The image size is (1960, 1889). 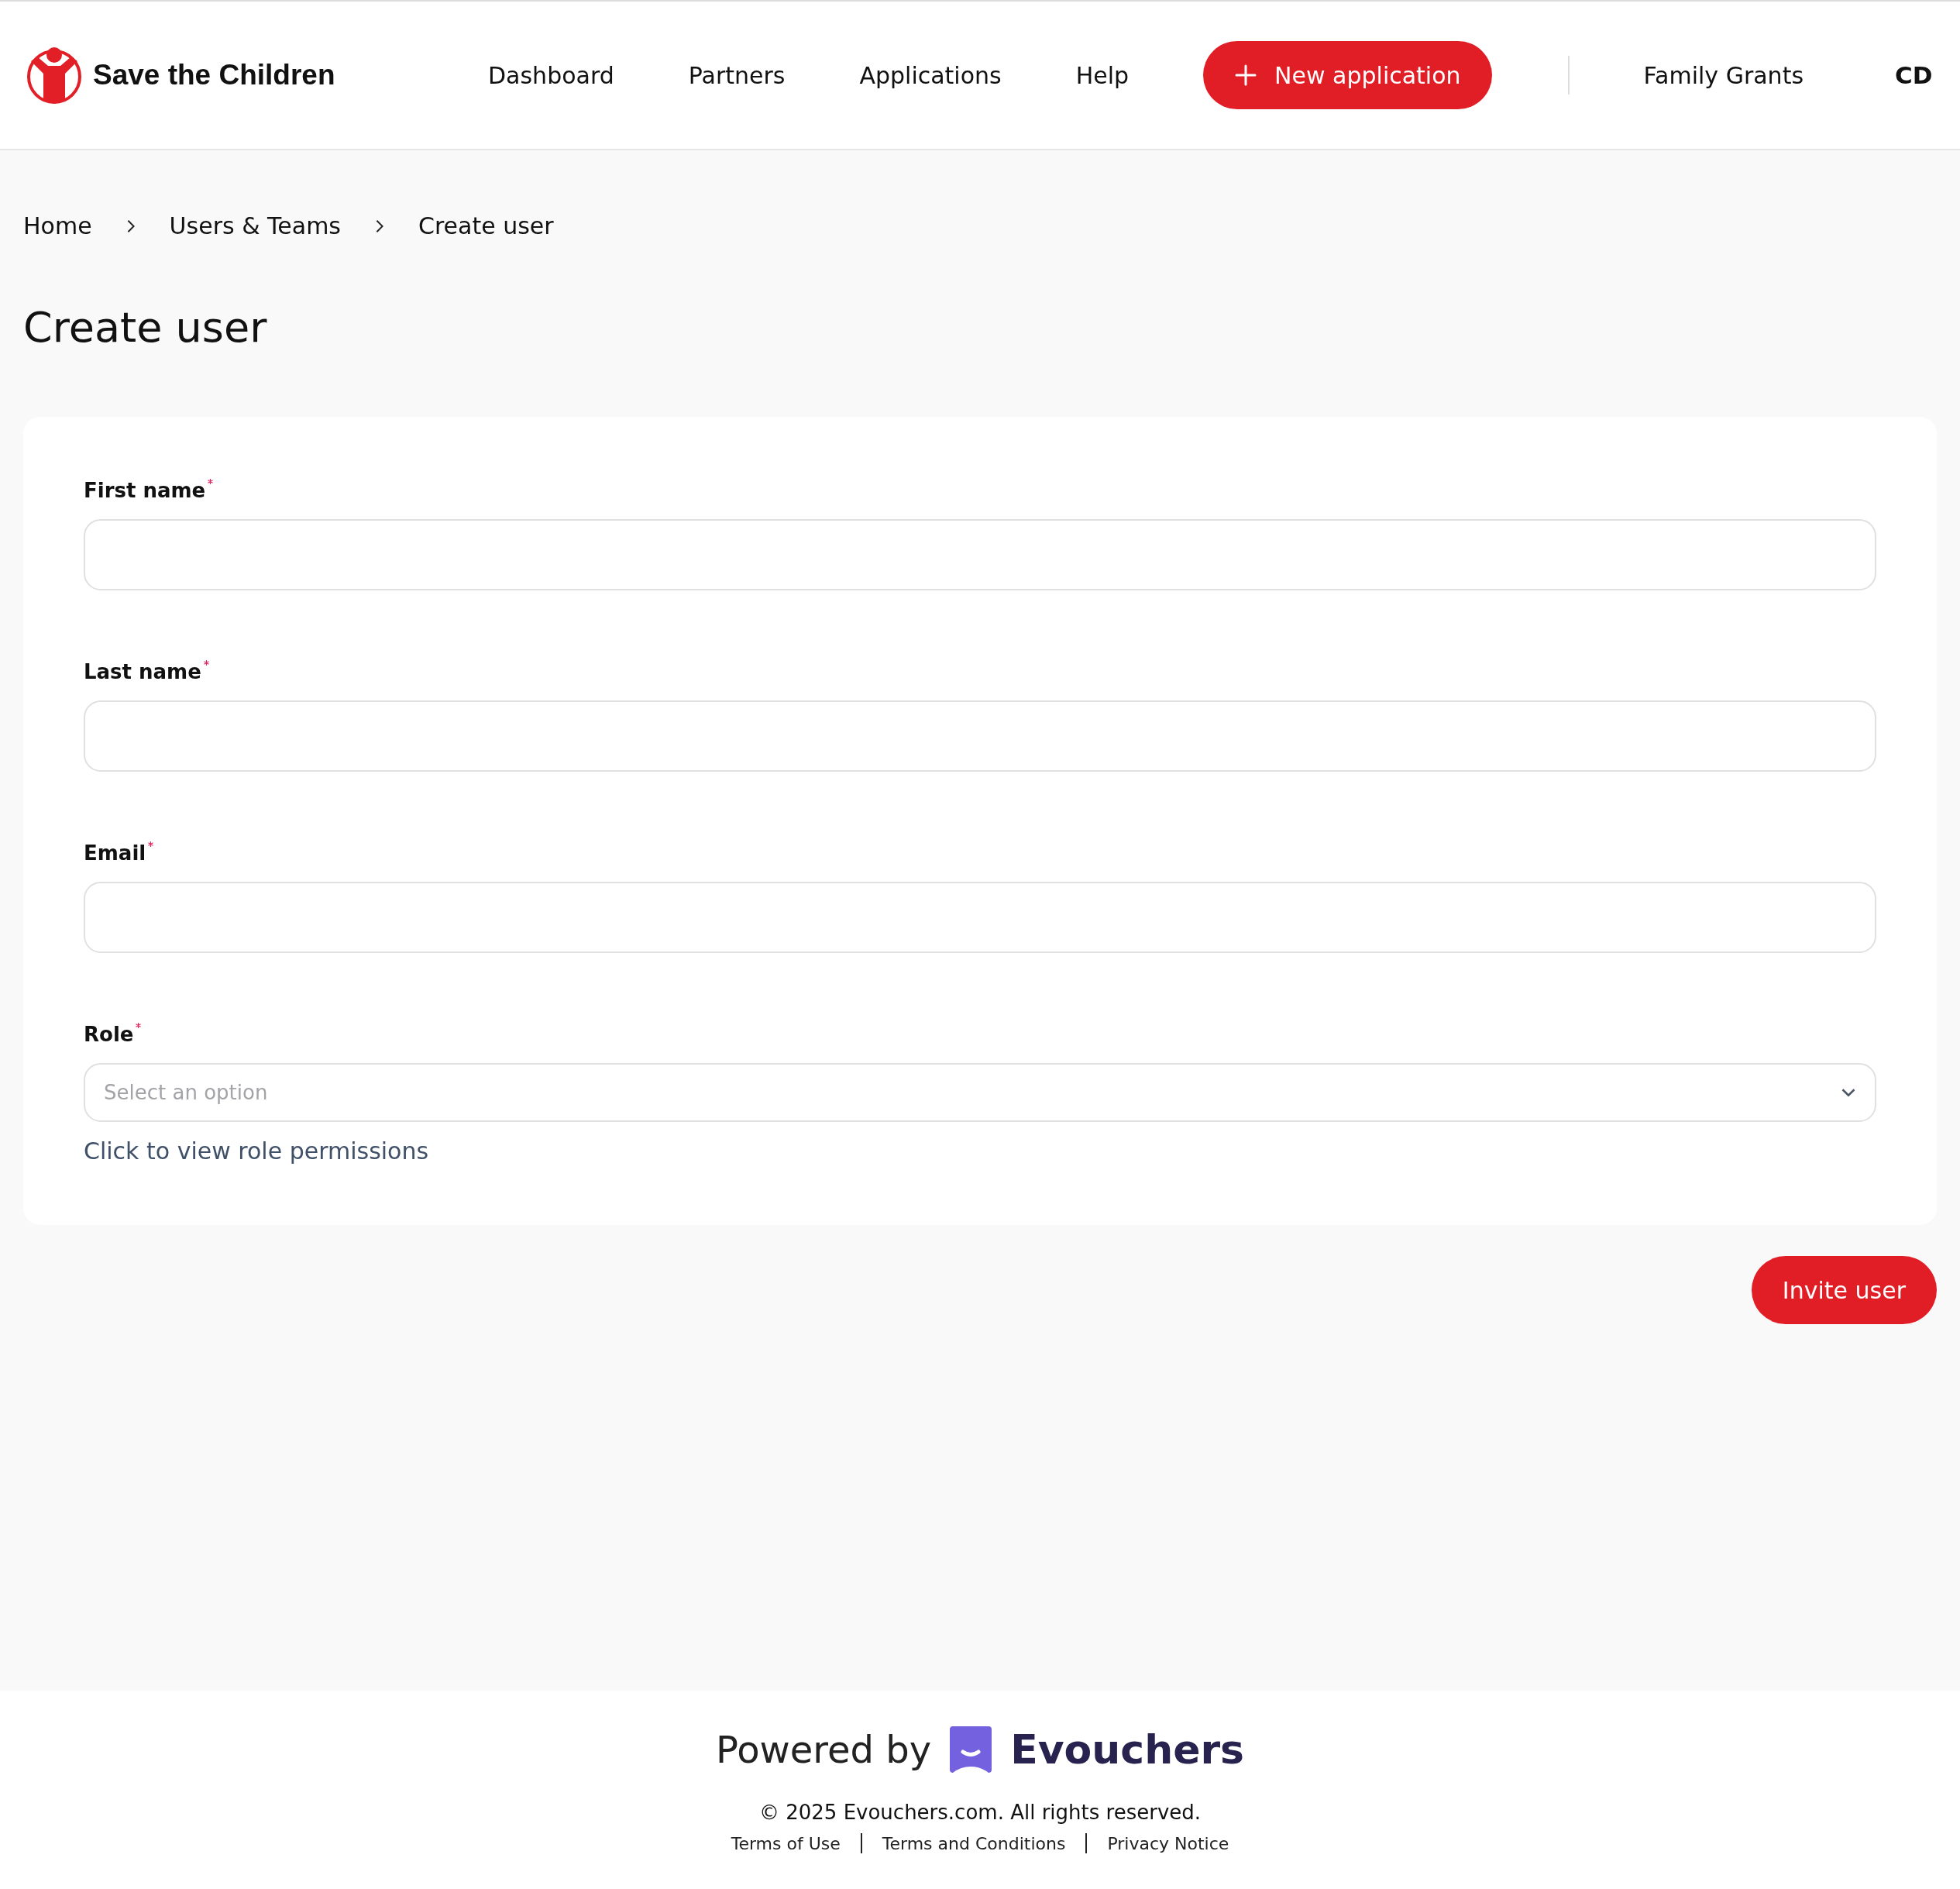 What do you see at coordinates (971, 1749) in the screenshot?
I see `ticket-logo-icon` at bounding box center [971, 1749].